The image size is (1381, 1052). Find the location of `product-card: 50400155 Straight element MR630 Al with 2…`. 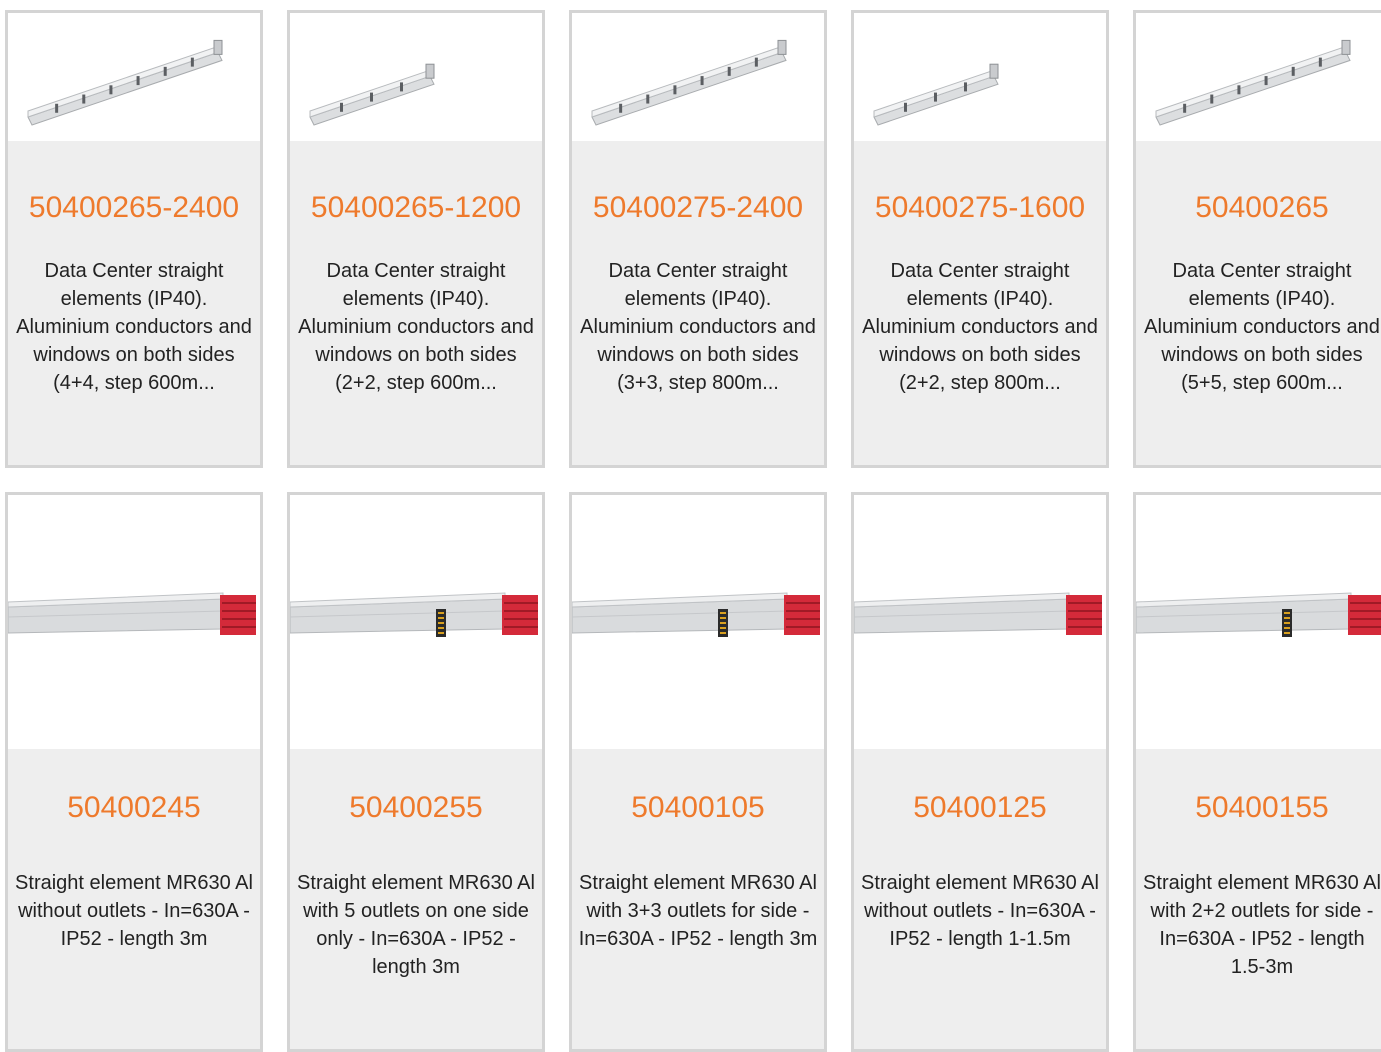

product-card: 50400155 Straight element MR630 Al with 2… is located at coordinates (1257, 772).